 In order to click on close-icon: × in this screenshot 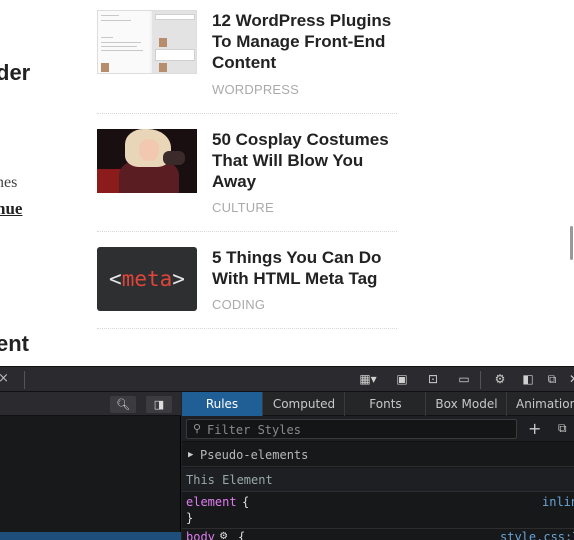, I will do `click(4, 378)`.